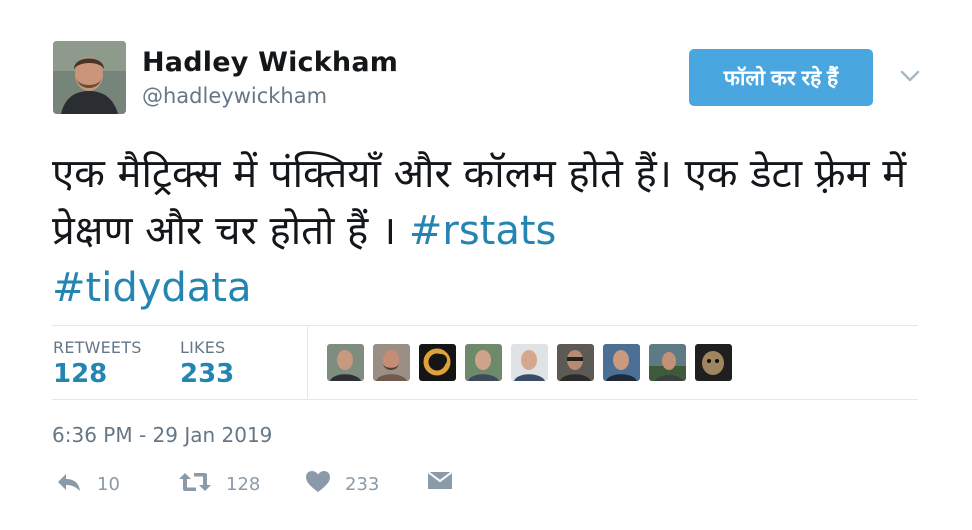 The height and width of the screenshot is (530, 972). Describe the element at coordinates (219, 484) in the screenshot. I see `retweet-button: 128` at that location.